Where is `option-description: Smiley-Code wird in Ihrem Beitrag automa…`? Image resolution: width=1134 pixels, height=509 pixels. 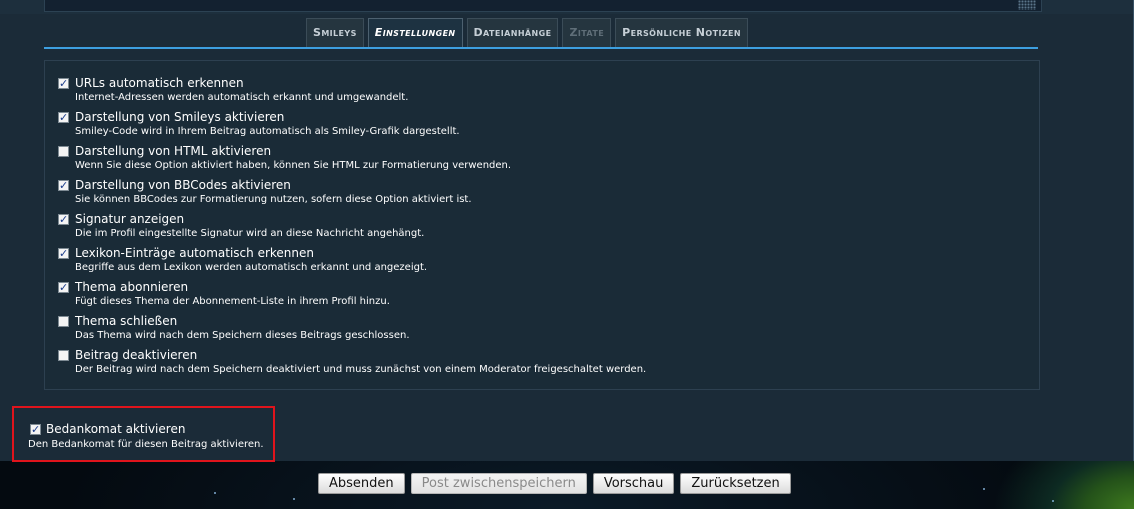
option-description: Smiley-Code wird in Ihrem Beitrag automa… is located at coordinates (267, 131).